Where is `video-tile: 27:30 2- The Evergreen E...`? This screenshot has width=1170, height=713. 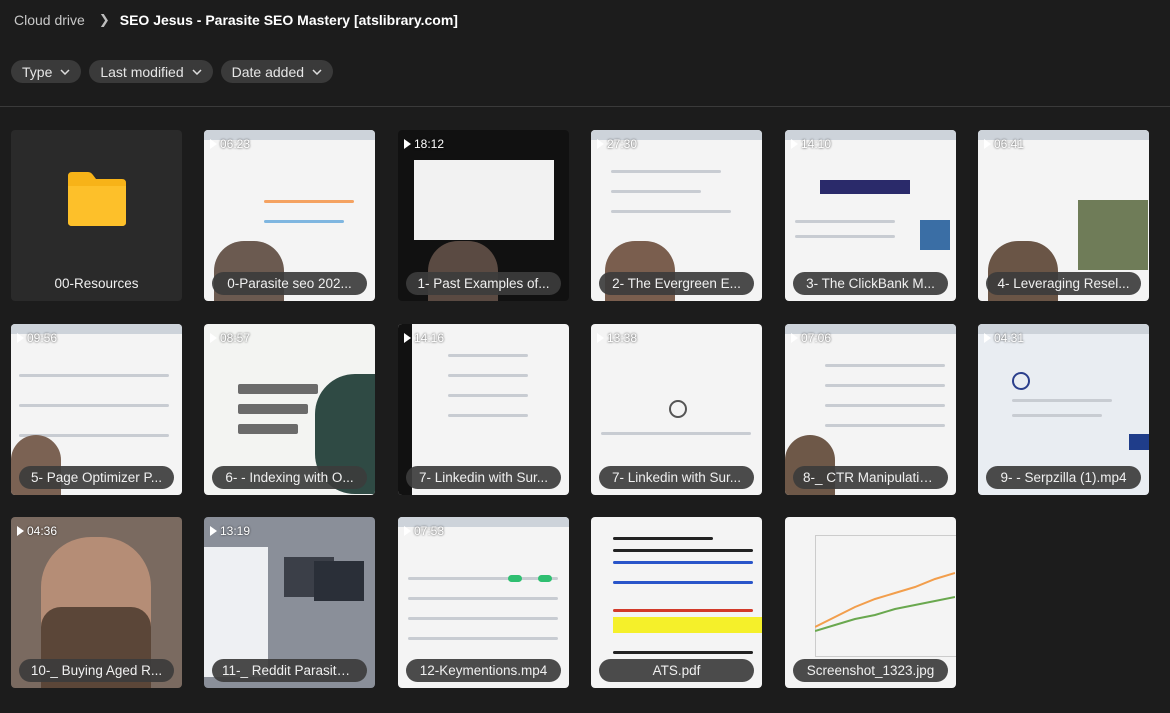
video-tile: 27:30 2- The Evergreen E... is located at coordinates (676, 215).